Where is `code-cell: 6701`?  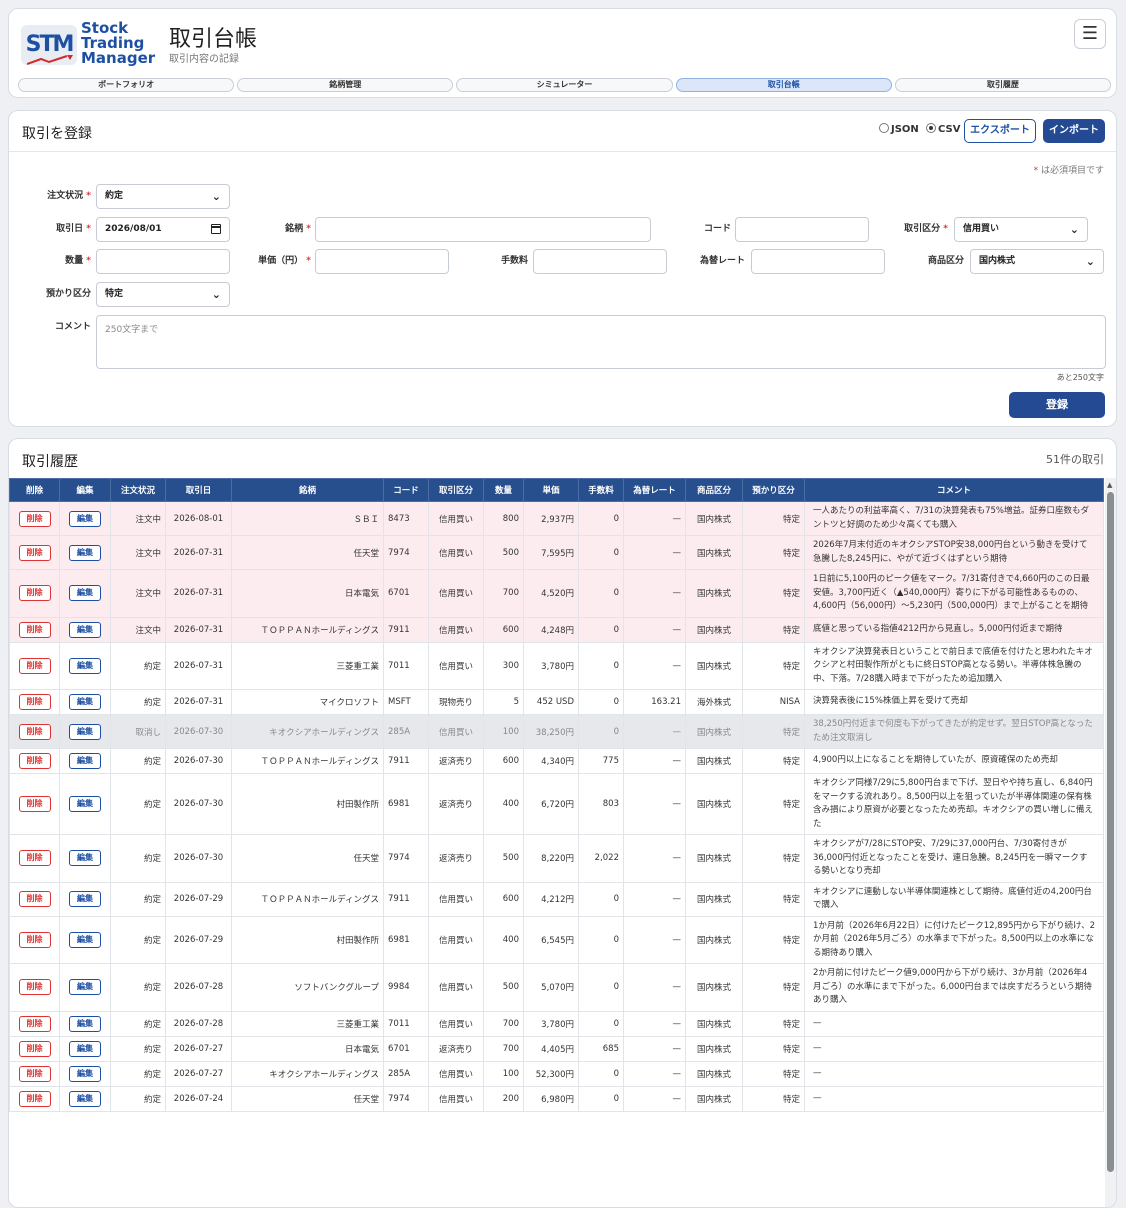
code-cell: 6701 is located at coordinates (406, 1048).